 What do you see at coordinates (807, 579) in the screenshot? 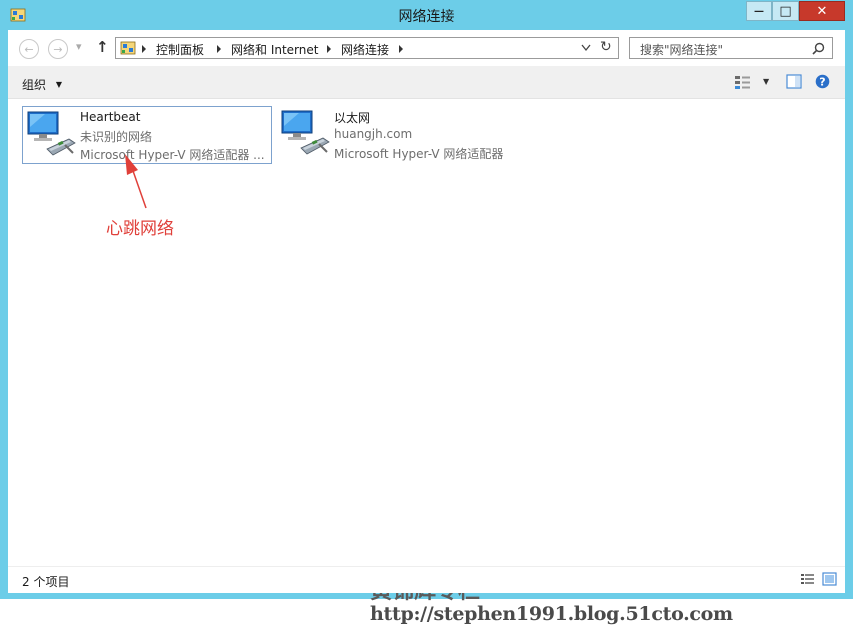
I see `details-view-icon` at bounding box center [807, 579].